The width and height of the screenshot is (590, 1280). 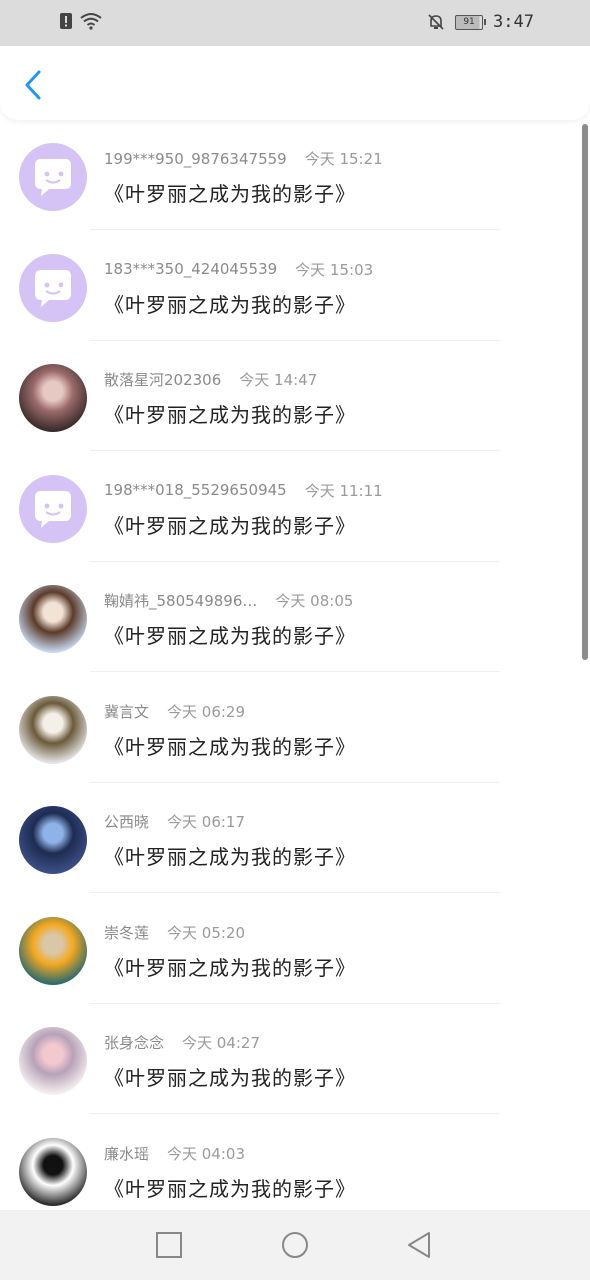 What do you see at coordinates (295, 1163) in the screenshot?
I see `list-item: 廉水瑶 今天 04:03 《叶罗丽之成为我的影子》` at bounding box center [295, 1163].